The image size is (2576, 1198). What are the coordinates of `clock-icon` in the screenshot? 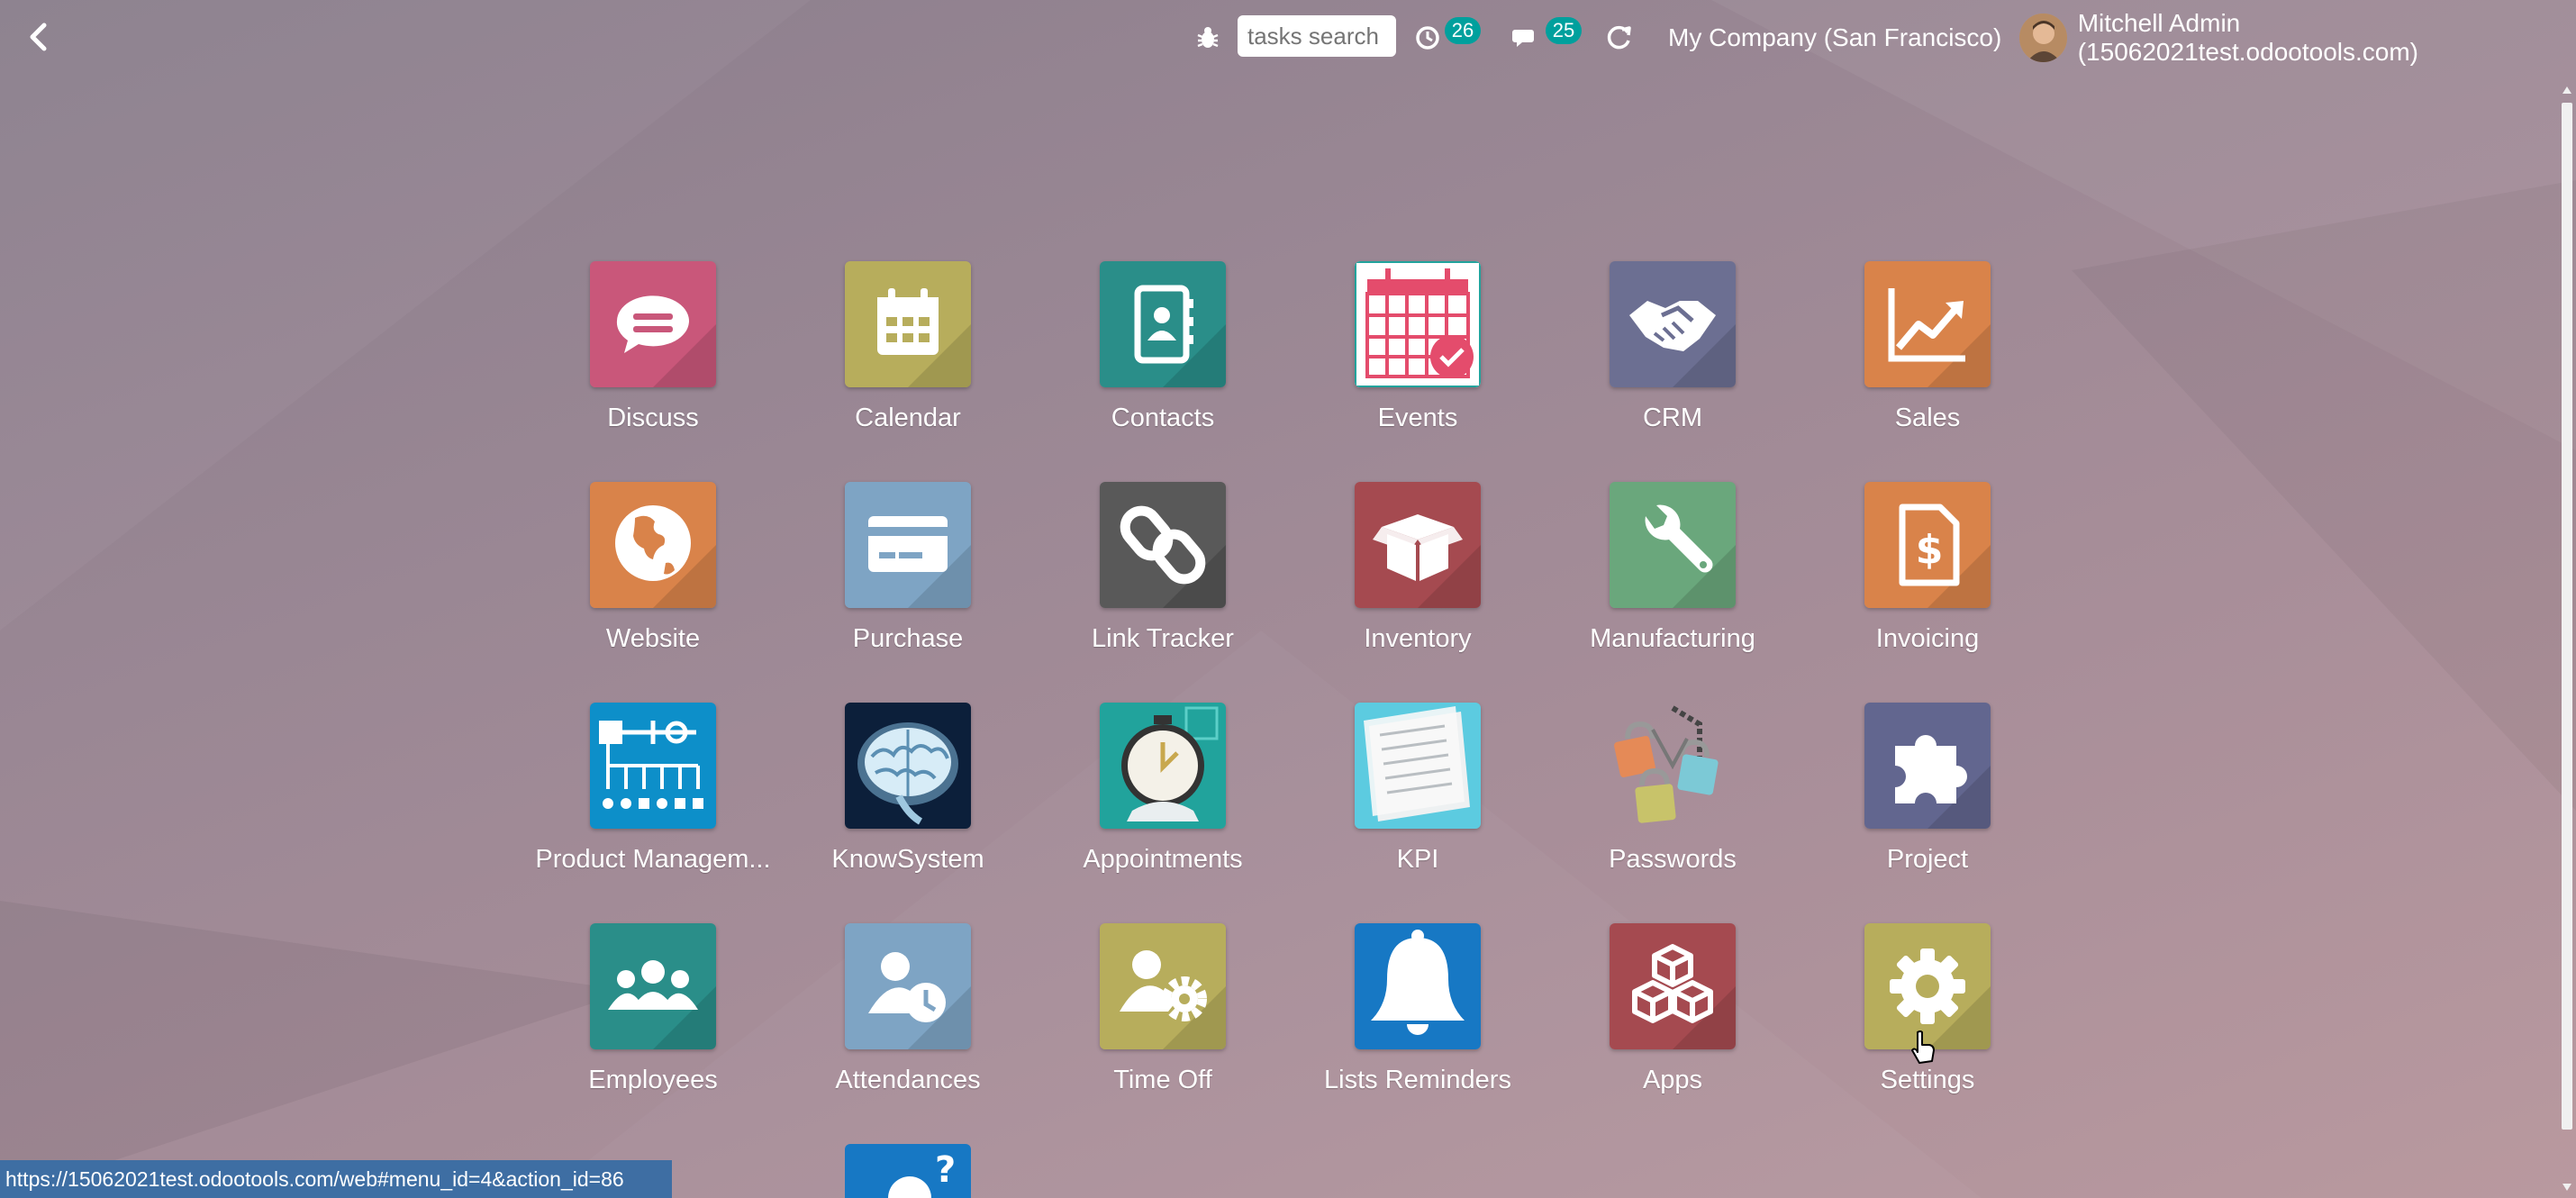 It's located at (1427, 38).